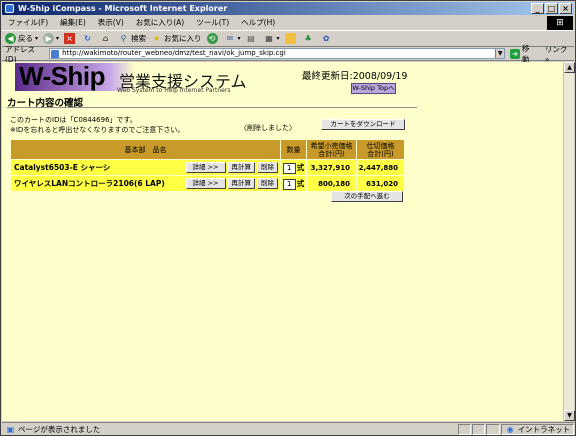 Image resolution: width=576 pixels, height=436 pixels. I want to click on minimize-button: _, so click(537, 8).